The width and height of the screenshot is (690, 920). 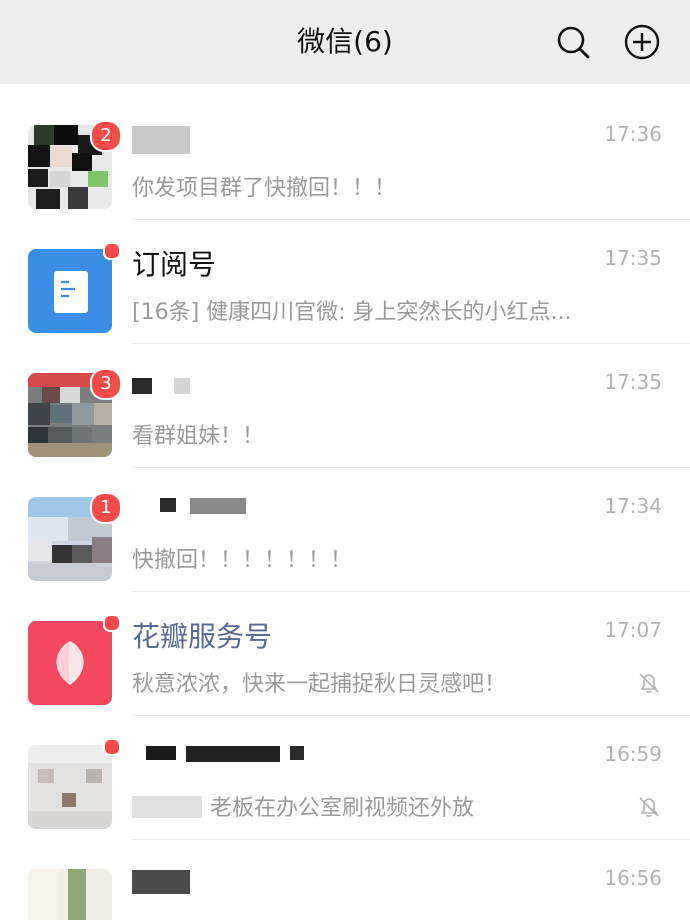 What do you see at coordinates (345, 406) in the screenshot?
I see `chat-row: 3 看群姐妹！！ 17:35` at bounding box center [345, 406].